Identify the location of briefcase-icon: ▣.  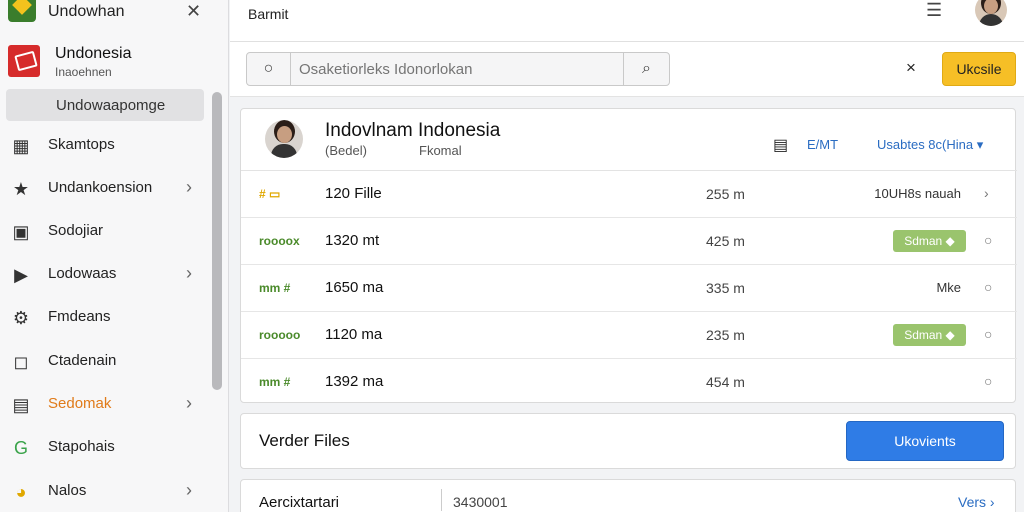
(21, 232).